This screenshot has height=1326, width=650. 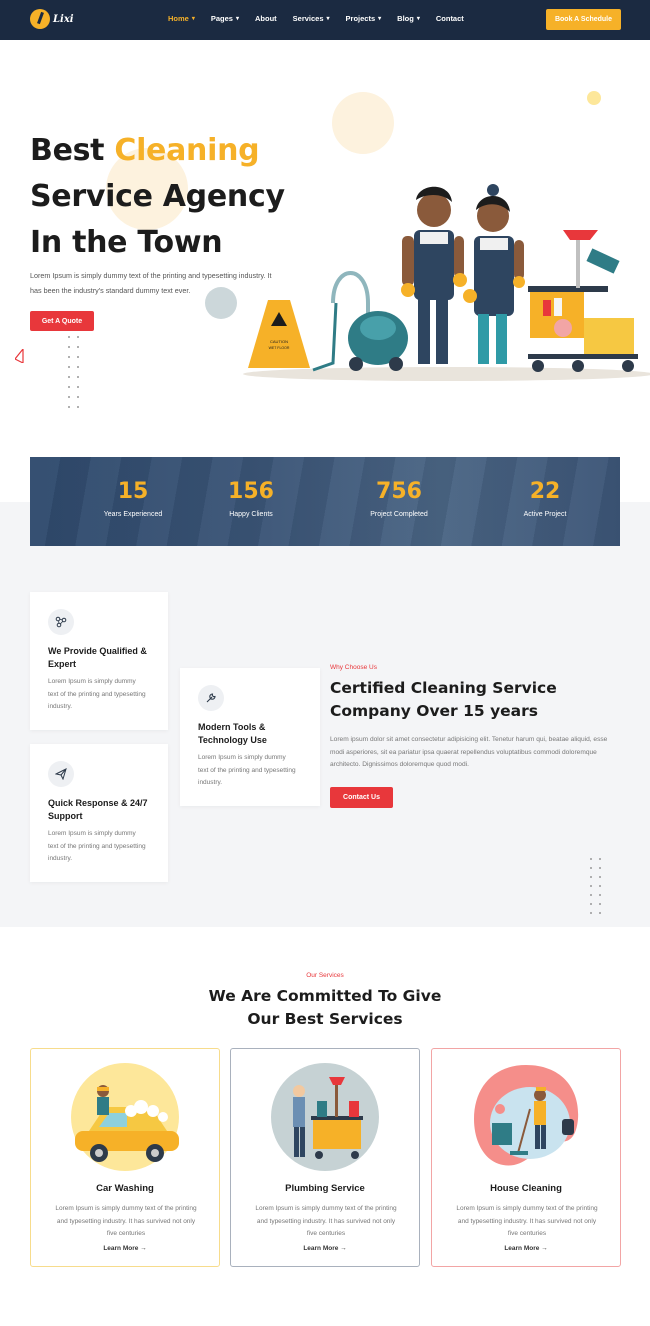 What do you see at coordinates (19, 356) in the screenshot?
I see `triangle-decor-icon` at bounding box center [19, 356].